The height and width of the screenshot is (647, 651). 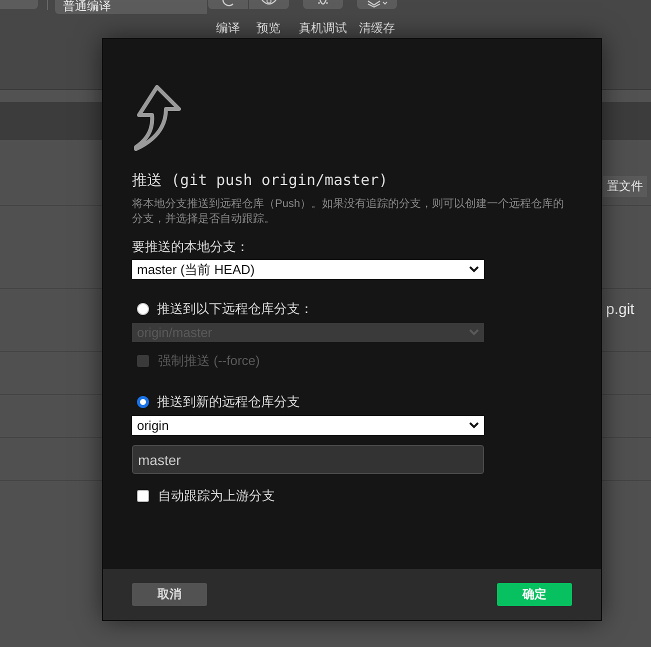 I want to click on option-label: 推送到以下远程仓库分支：, so click(x=235, y=309).